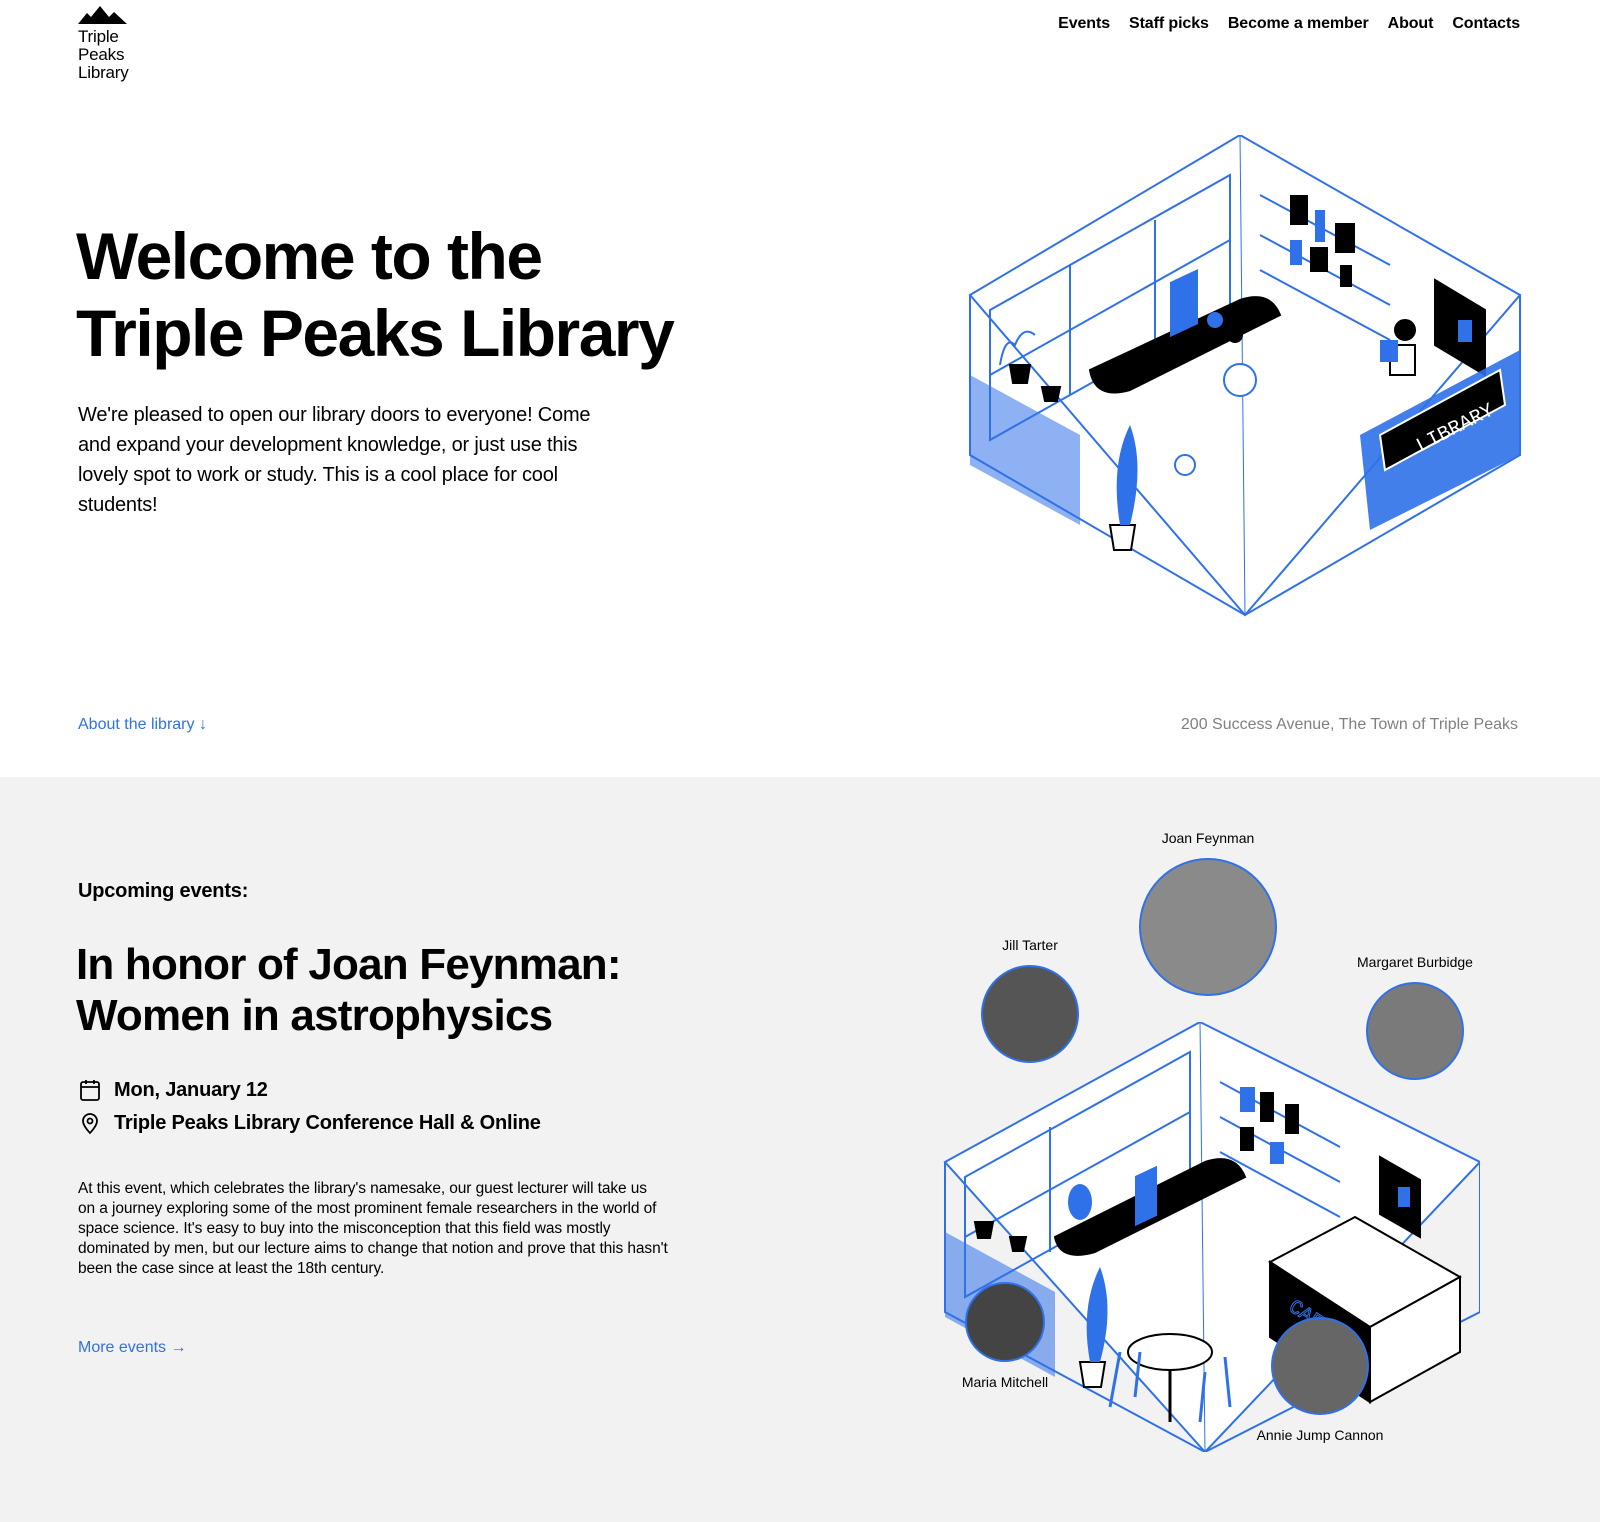  I want to click on more-events-link: More events →, so click(132, 1348).